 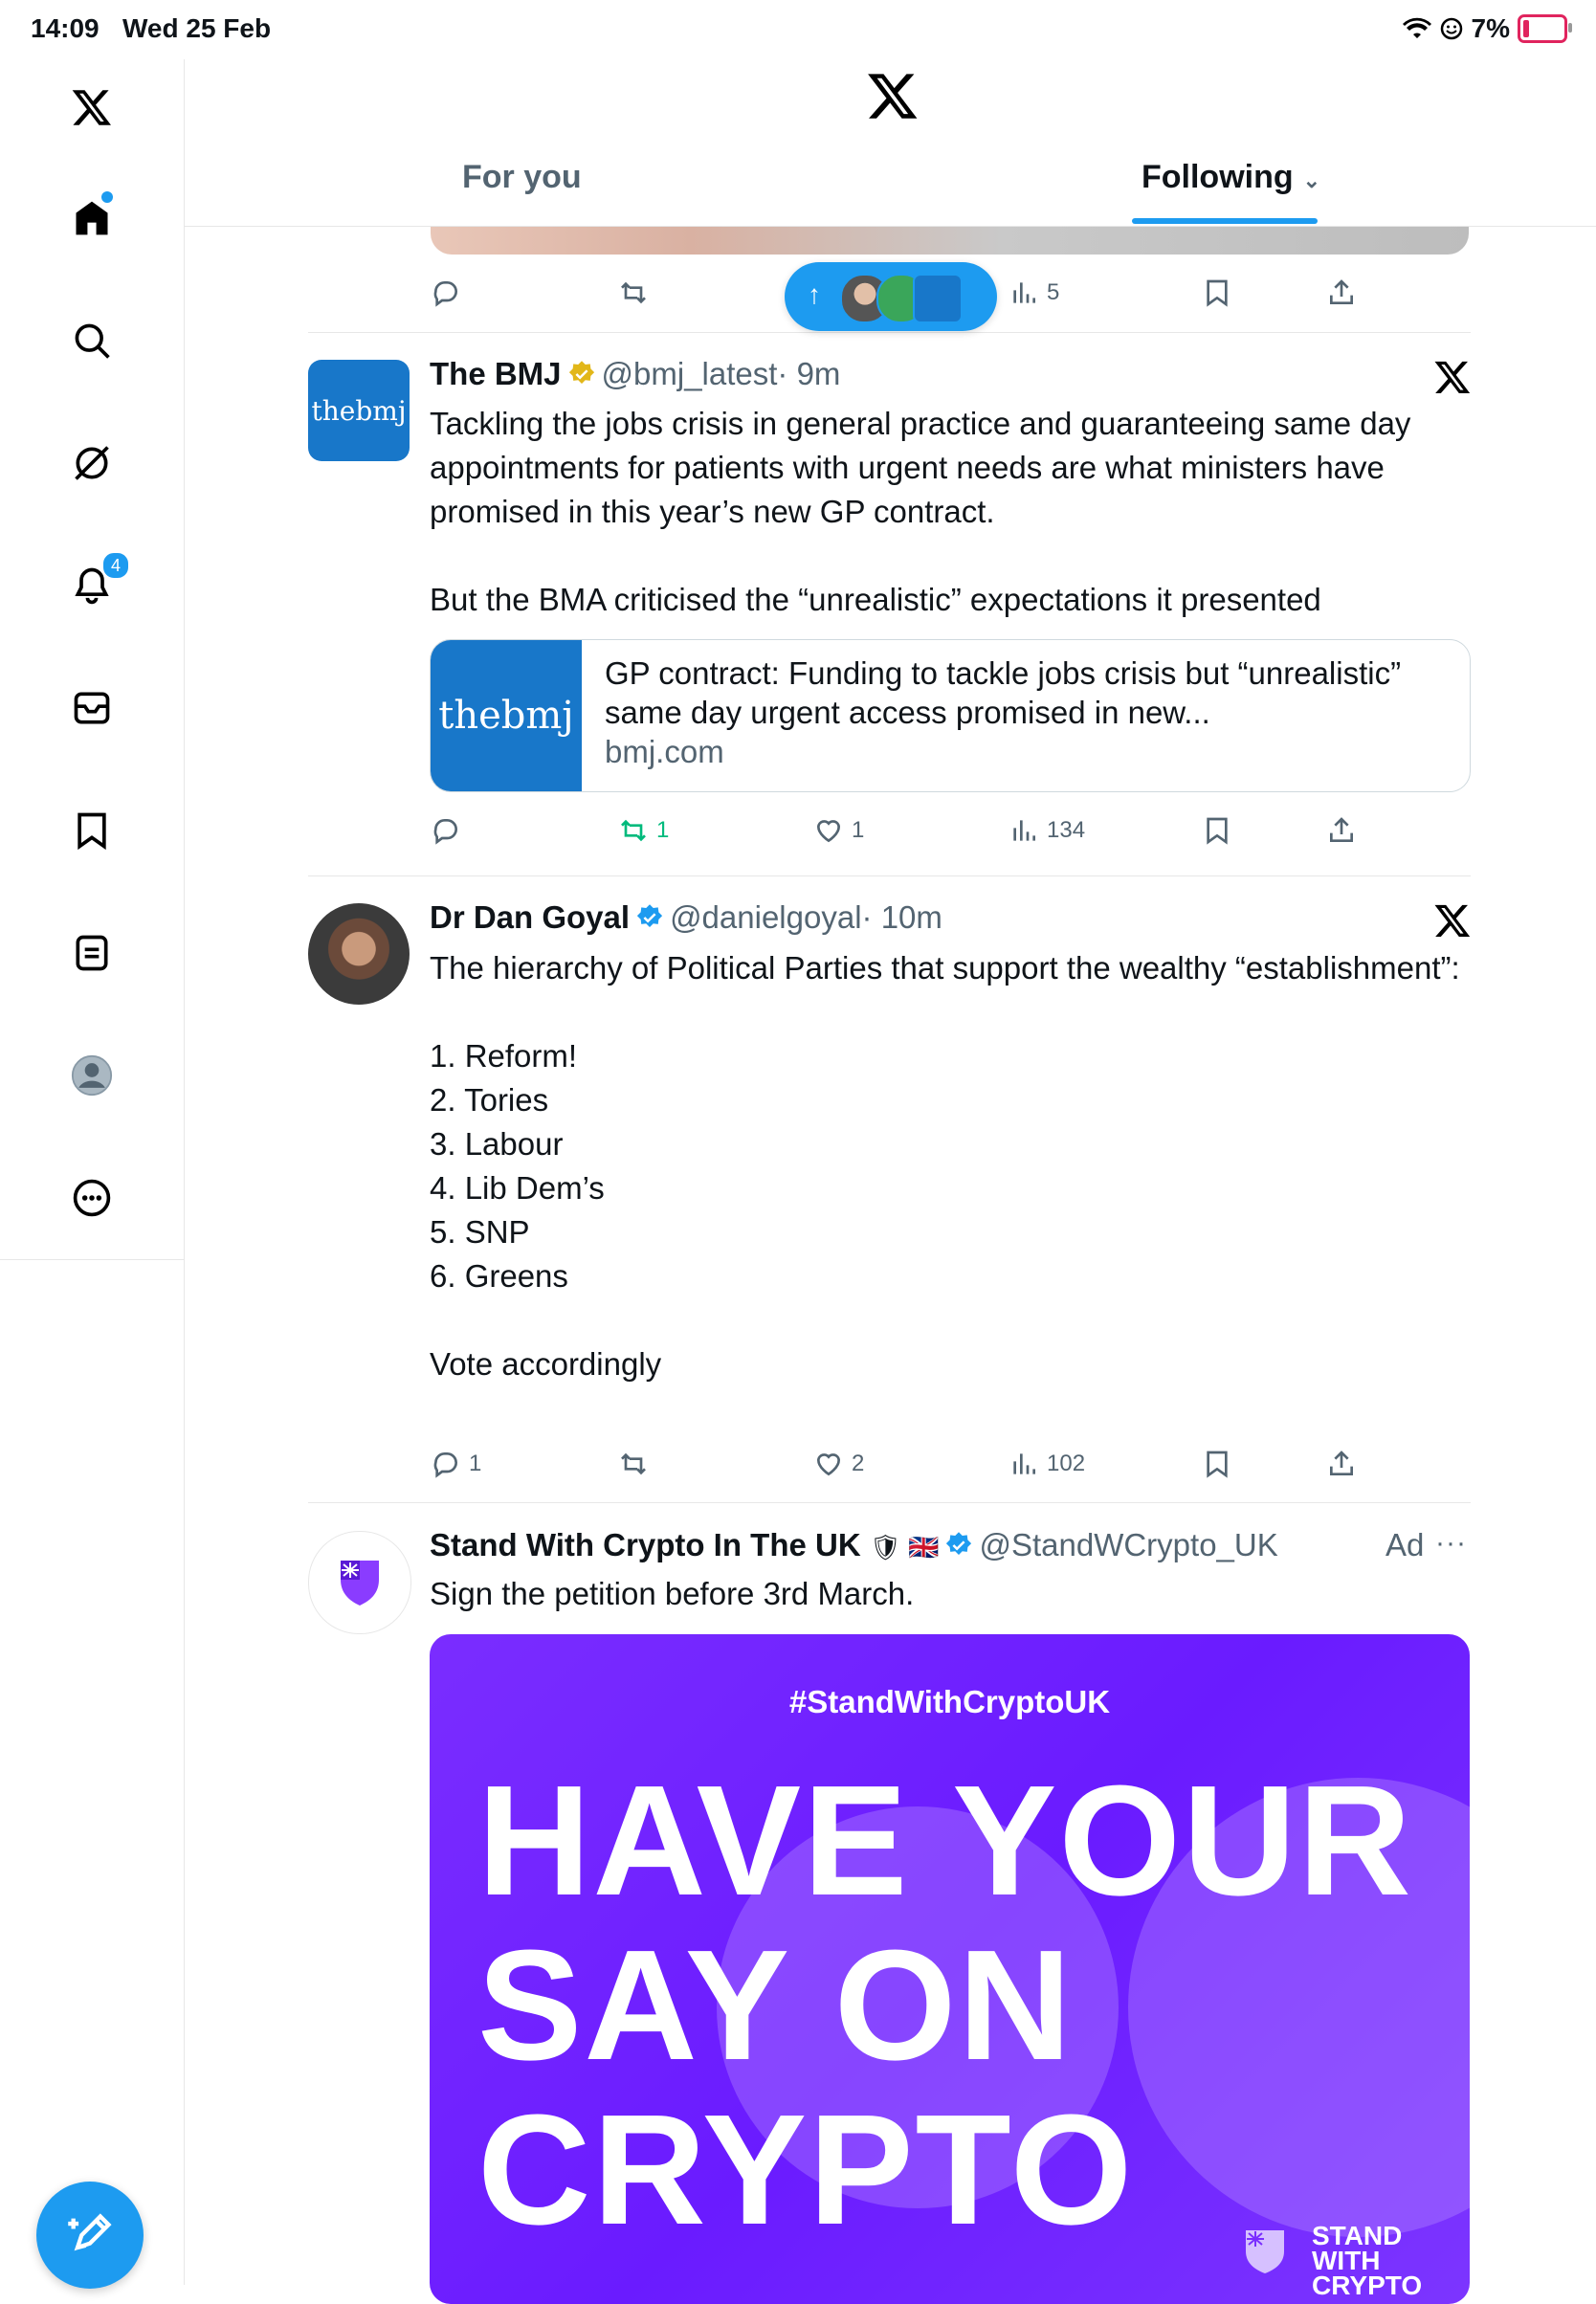 What do you see at coordinates (859, 830) in the screenshot?
I see `like-count: 1` at bounding box center [859, 830].